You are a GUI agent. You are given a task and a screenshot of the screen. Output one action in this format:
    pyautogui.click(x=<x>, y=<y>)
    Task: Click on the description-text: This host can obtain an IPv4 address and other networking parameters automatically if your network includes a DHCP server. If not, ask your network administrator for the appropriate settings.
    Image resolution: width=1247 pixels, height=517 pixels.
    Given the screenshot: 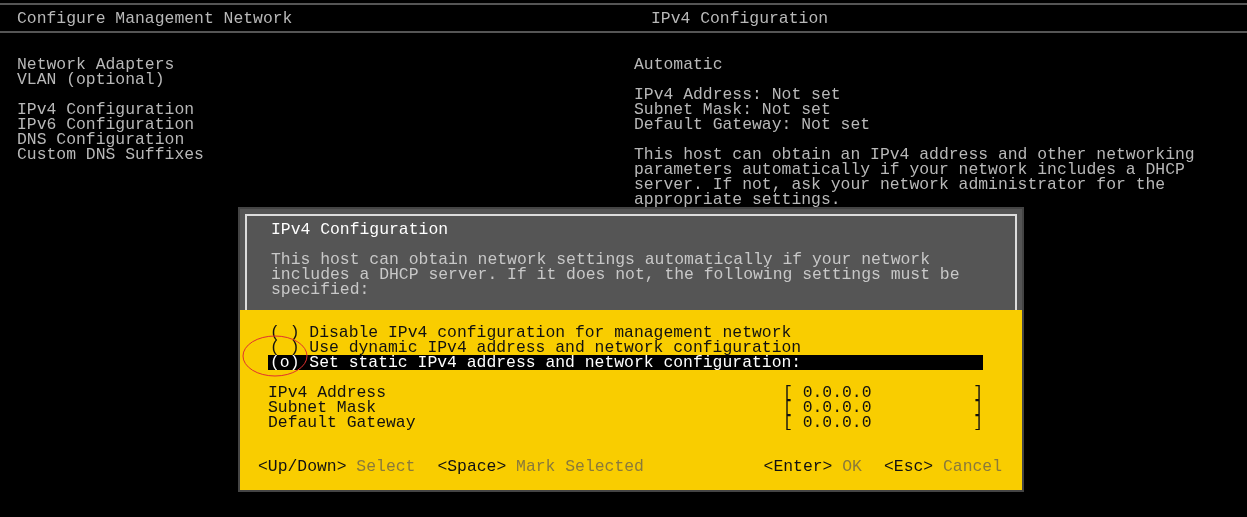 What is the action you would take?
    pyautogui.click(x=915, y=177)
    